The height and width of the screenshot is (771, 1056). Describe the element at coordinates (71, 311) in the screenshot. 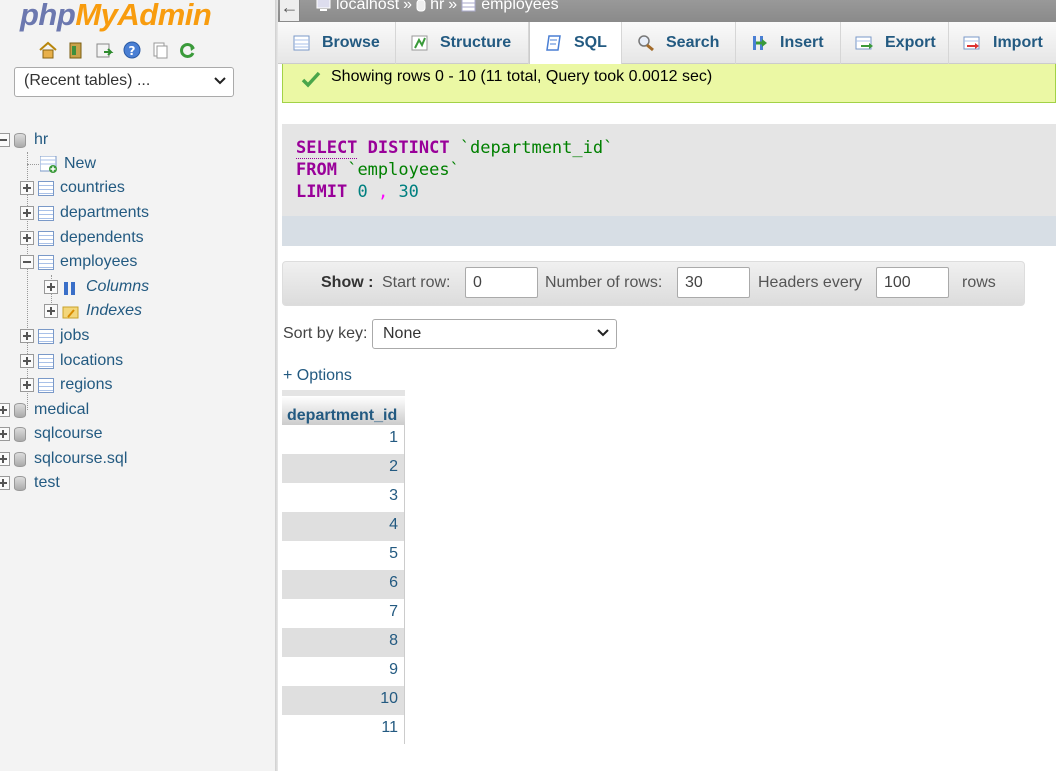

I see `indexes-icon` at that location.